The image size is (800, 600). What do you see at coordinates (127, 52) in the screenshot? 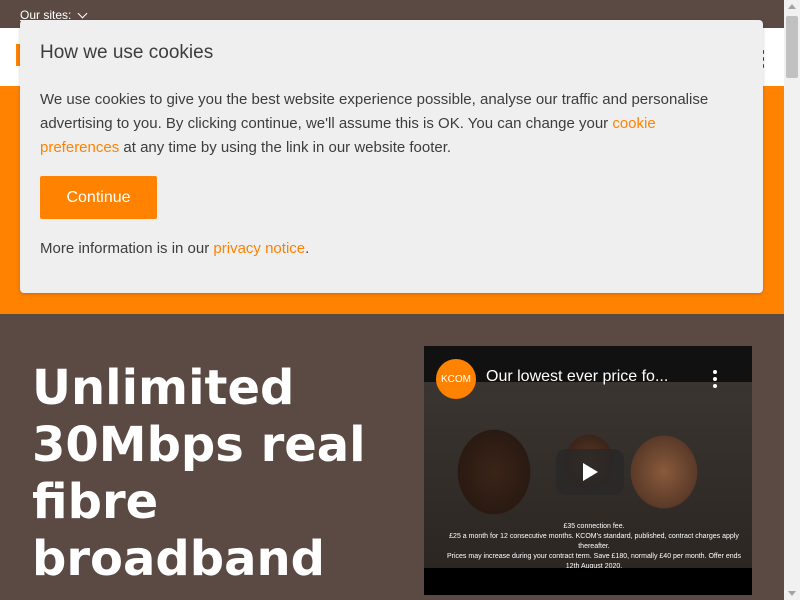
I see `cookie-dialog-title: How we use cookies` at bounding box center [127, 52].